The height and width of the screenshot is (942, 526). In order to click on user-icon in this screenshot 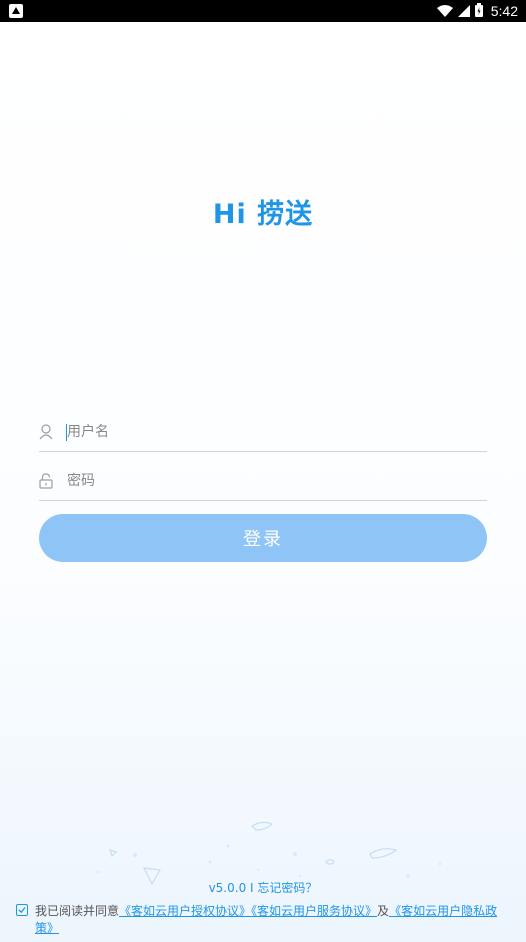, I will do `click(46, 432)`.